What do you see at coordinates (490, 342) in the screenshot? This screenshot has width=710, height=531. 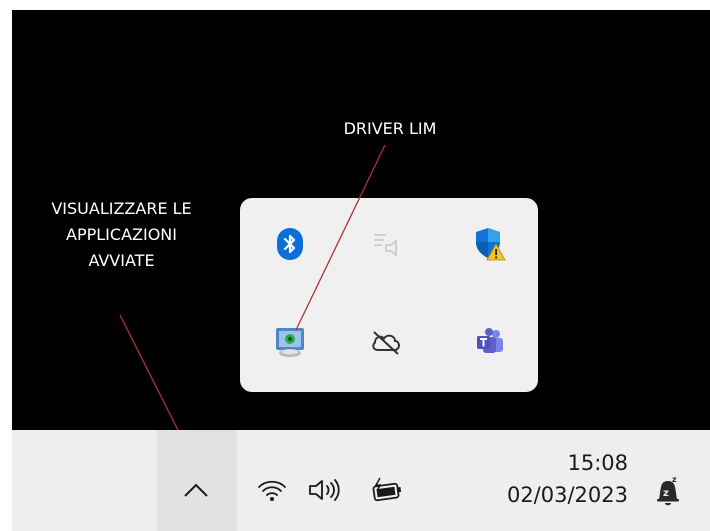 I see `teams-icon` at bounding box center [490, 342].